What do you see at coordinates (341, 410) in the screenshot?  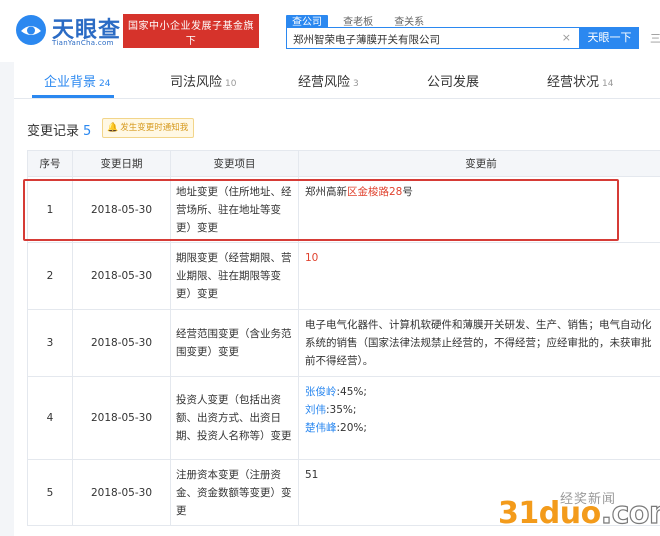 I see `investor-pct: :35%;` at bounding box center [341, 410].